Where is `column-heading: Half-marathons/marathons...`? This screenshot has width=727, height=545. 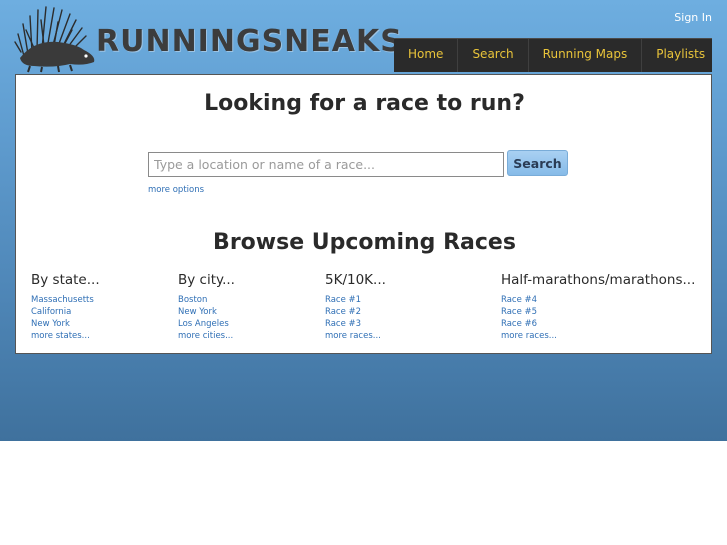
column-heading: Half-marathons/marathons... is located at coordinates (598, 280).